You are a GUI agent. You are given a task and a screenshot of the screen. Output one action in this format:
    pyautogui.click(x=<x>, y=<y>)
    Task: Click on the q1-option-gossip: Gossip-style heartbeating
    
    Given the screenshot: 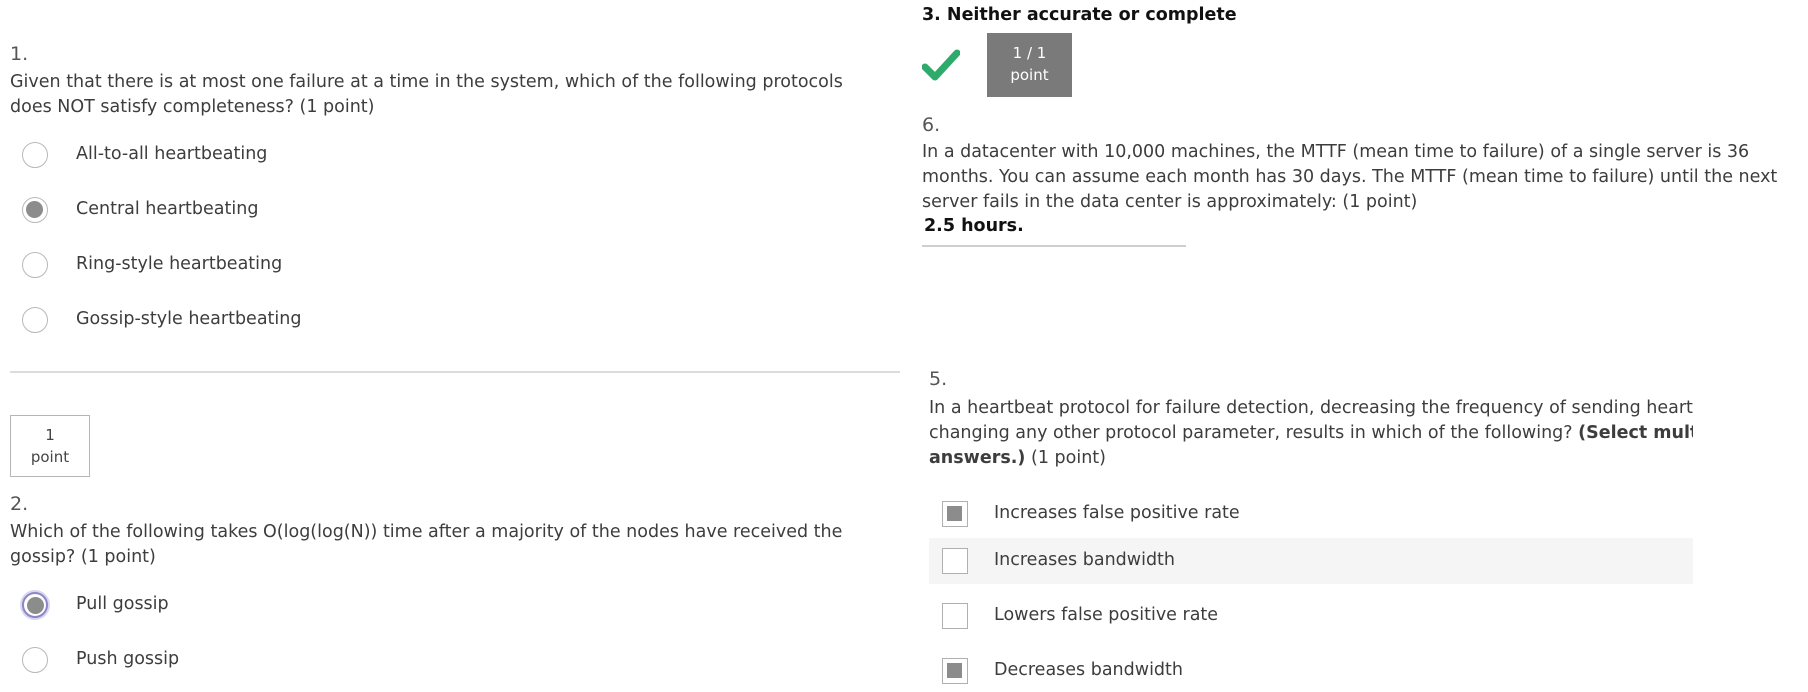 What is the action you would take?
    pyautogui.click(x=222, y=322)
    